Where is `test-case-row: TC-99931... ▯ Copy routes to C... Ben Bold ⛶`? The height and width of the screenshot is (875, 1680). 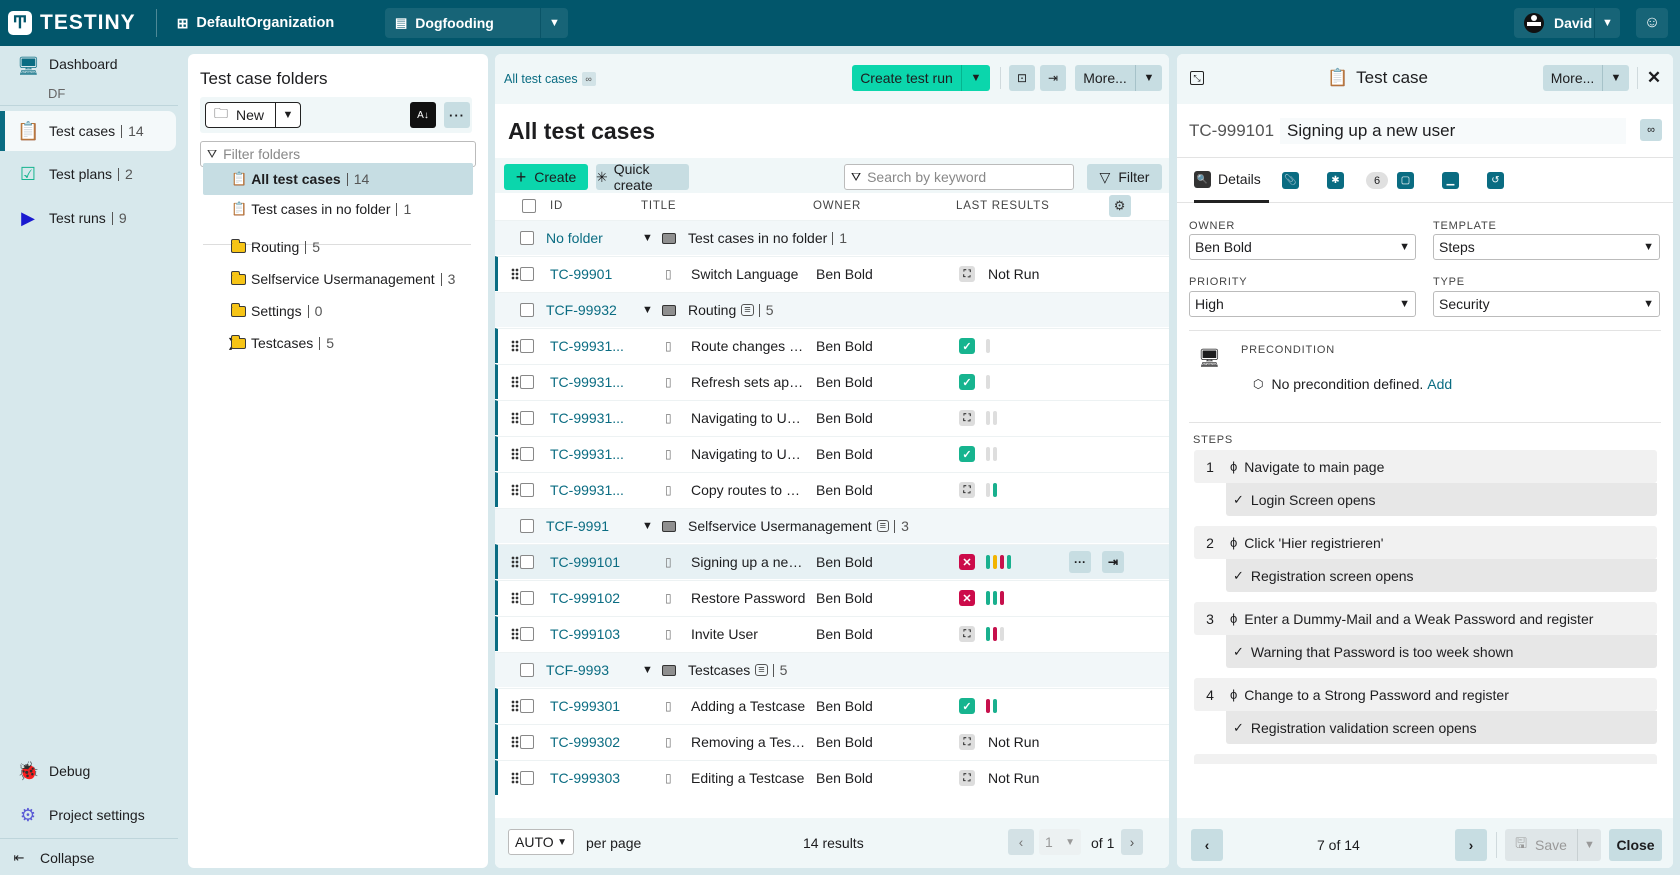
test-case-row: TC-99931... ▯ Copy routes to C... Ben Bold ⛶ is located at coordinates (832, 489).